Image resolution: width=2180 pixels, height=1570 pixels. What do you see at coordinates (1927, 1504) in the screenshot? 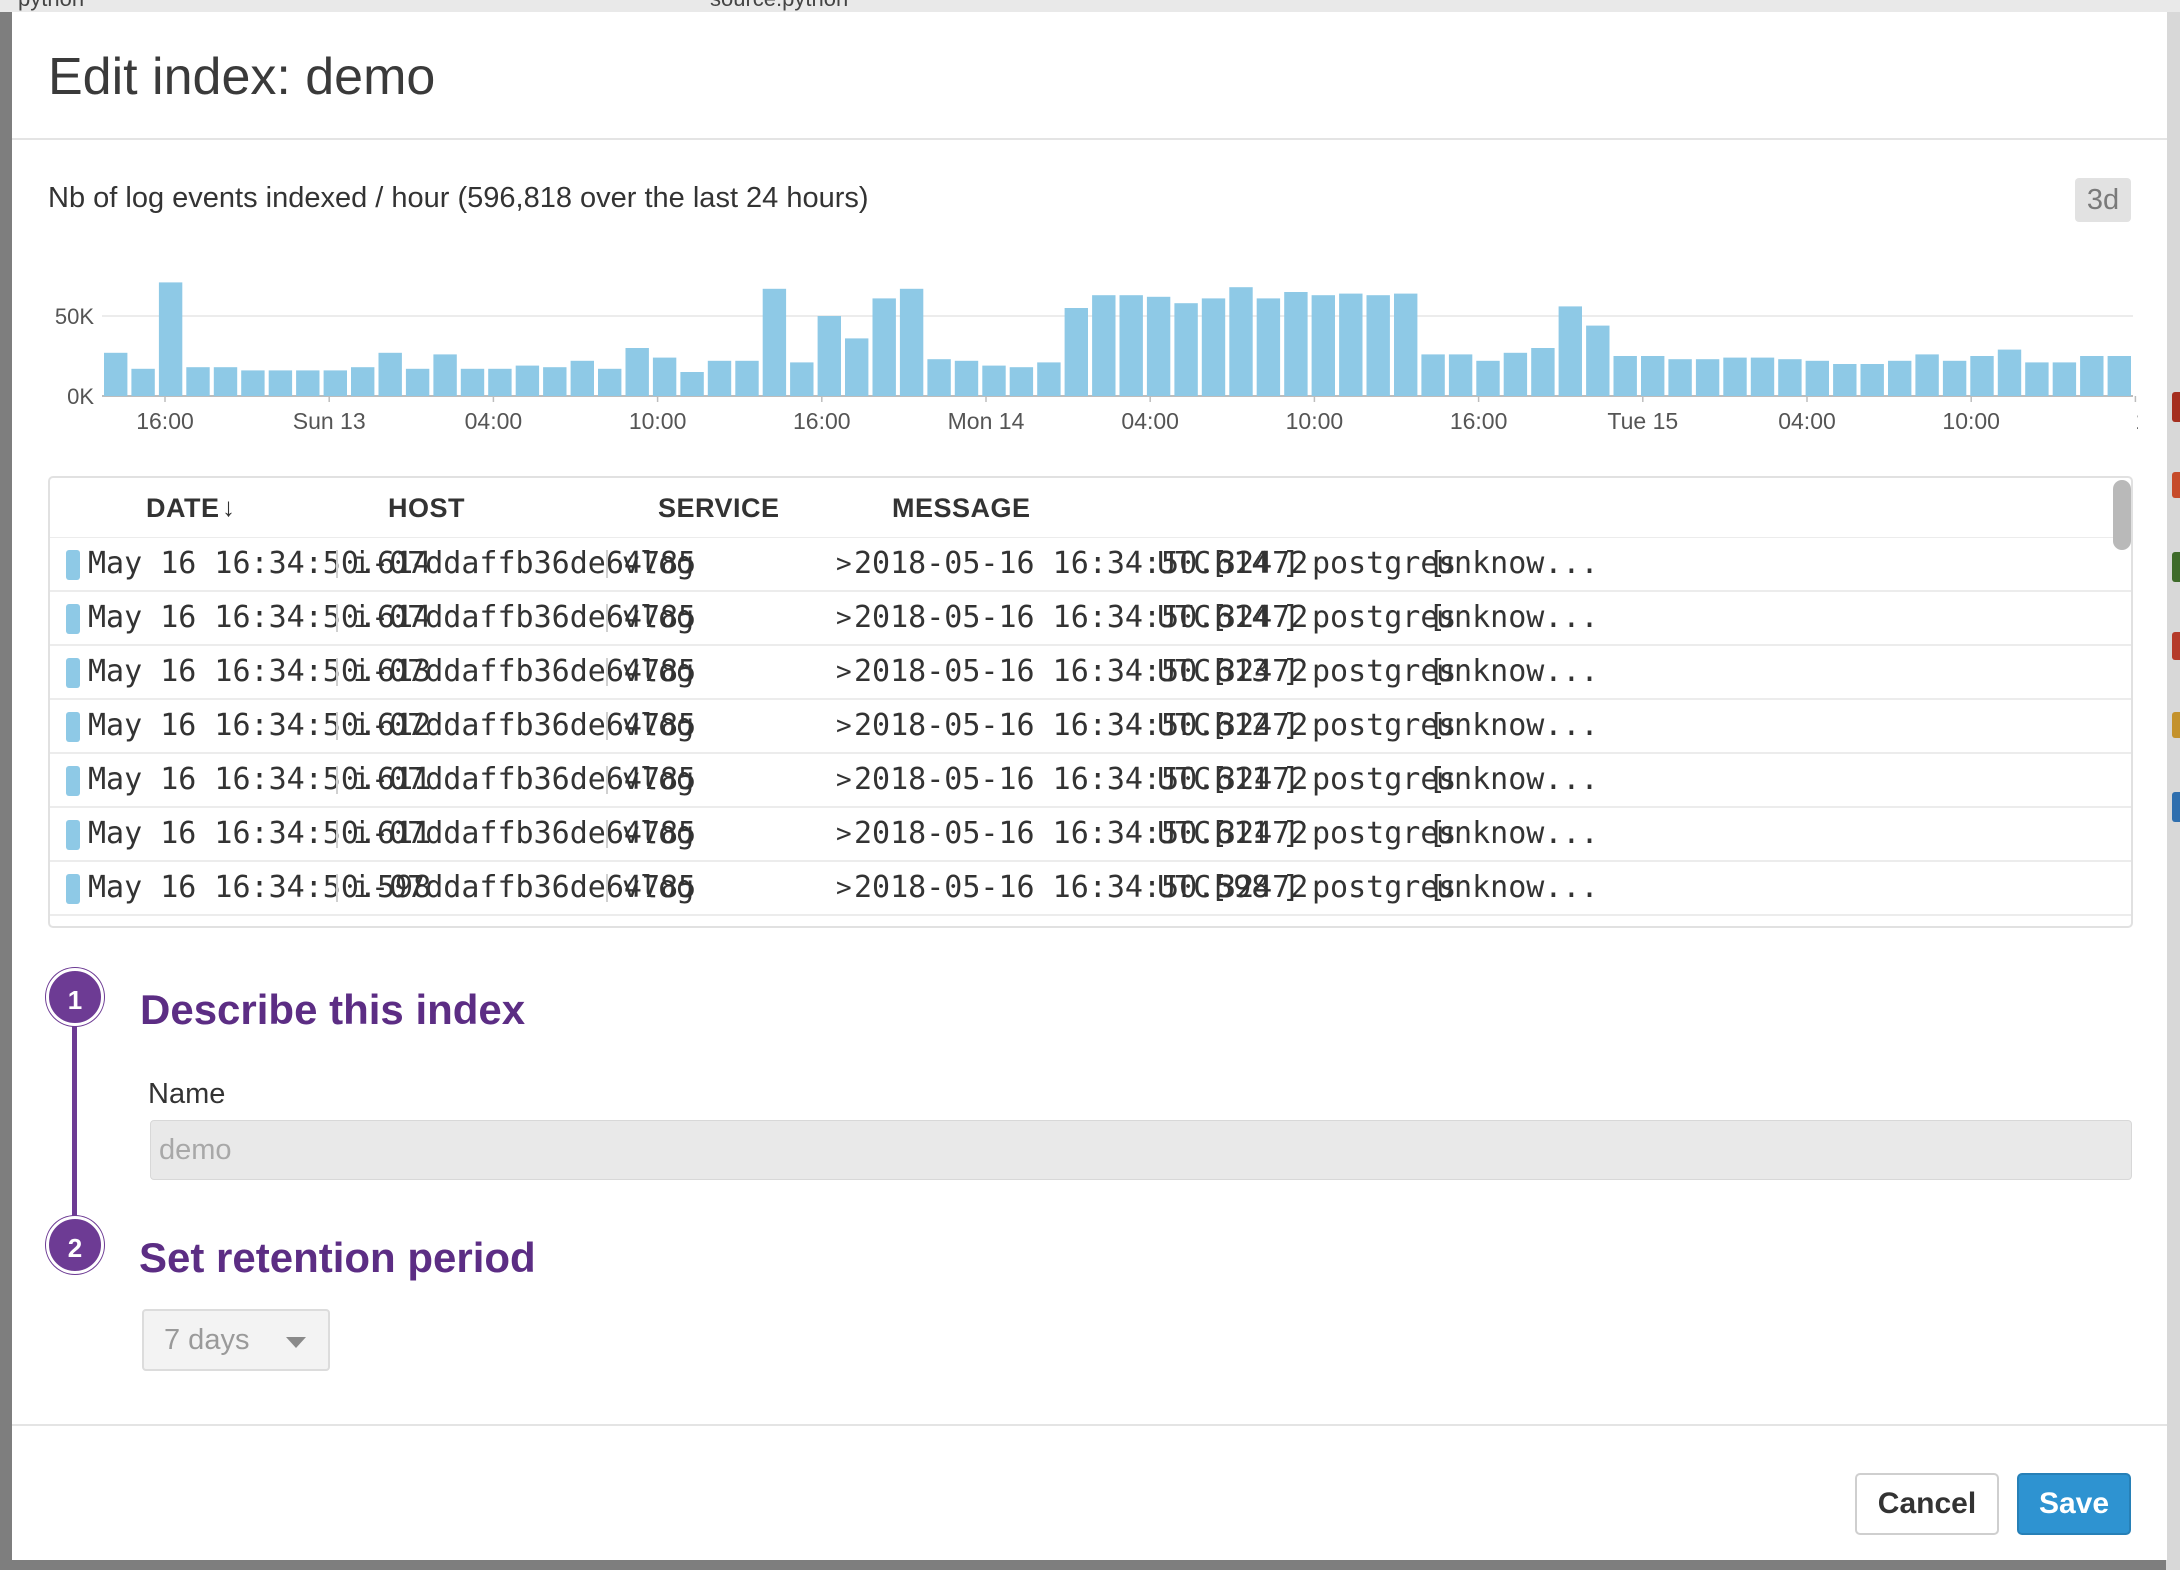
I see `cancel-button: Cancel` at bounding box center [1927, 1504].